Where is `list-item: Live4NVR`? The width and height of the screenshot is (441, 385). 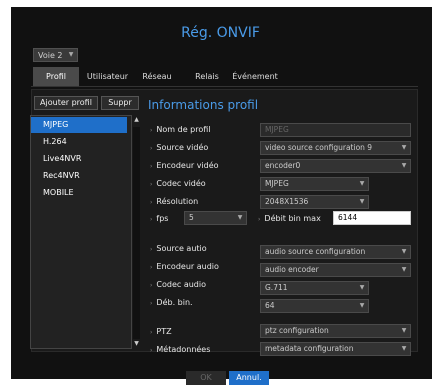
list-item: Live4NVR is located at coordinates (79, 159).